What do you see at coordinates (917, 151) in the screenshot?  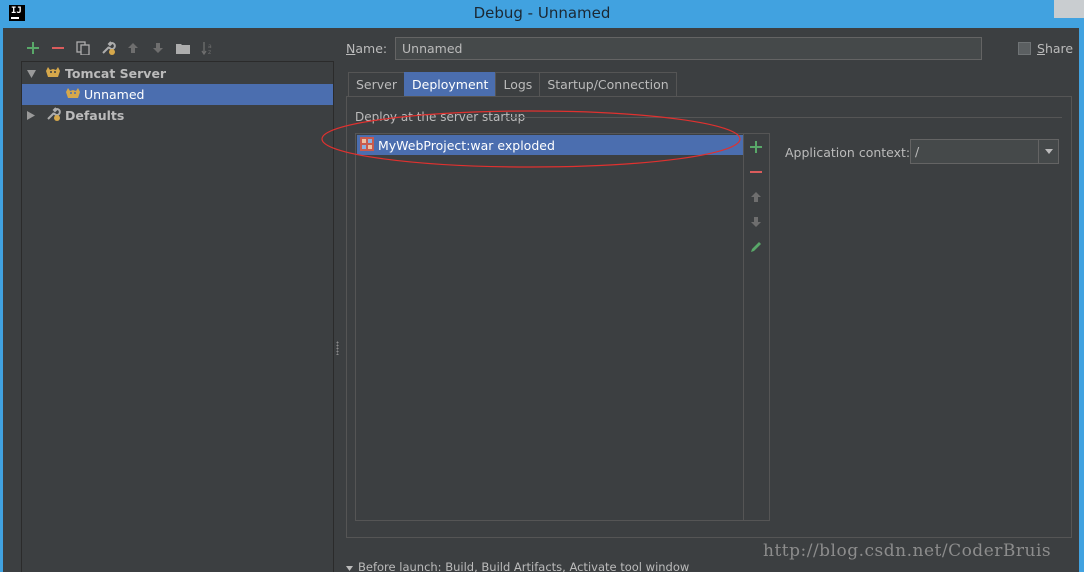 I see `application-context-value: /` at bounding box center [917, 151].